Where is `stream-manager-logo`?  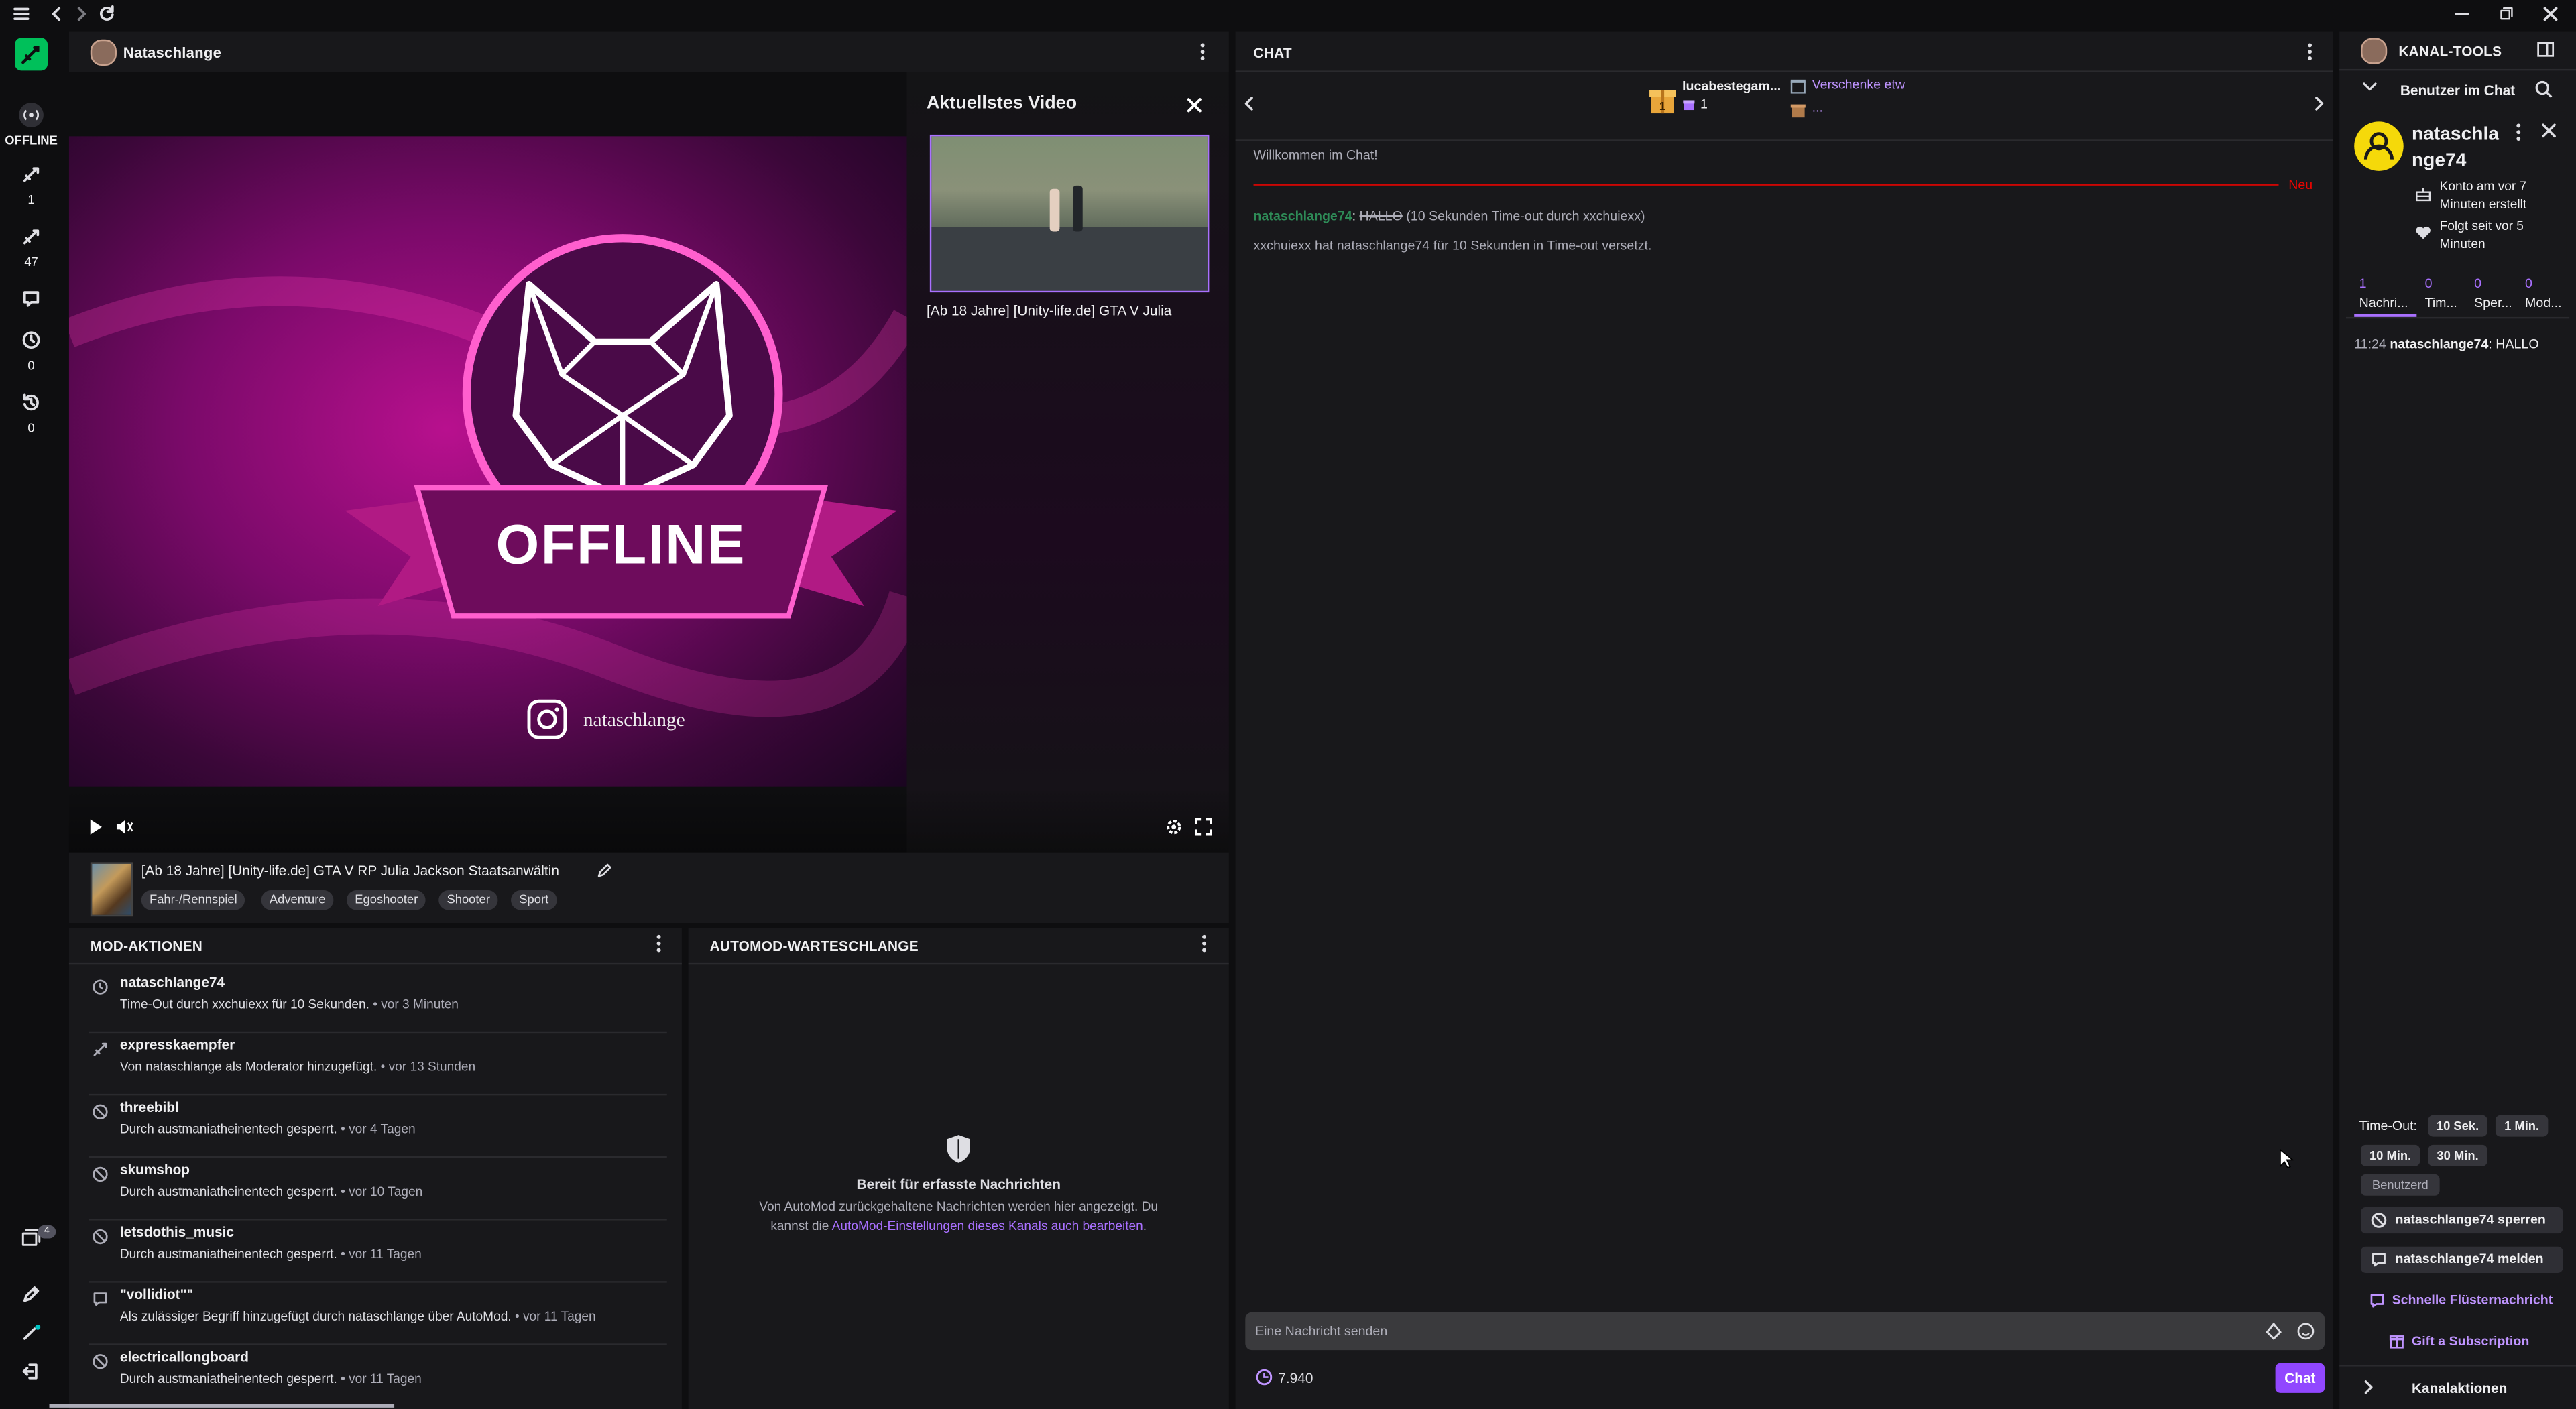 stream-manager-logo is located at coordinates (31, 54).